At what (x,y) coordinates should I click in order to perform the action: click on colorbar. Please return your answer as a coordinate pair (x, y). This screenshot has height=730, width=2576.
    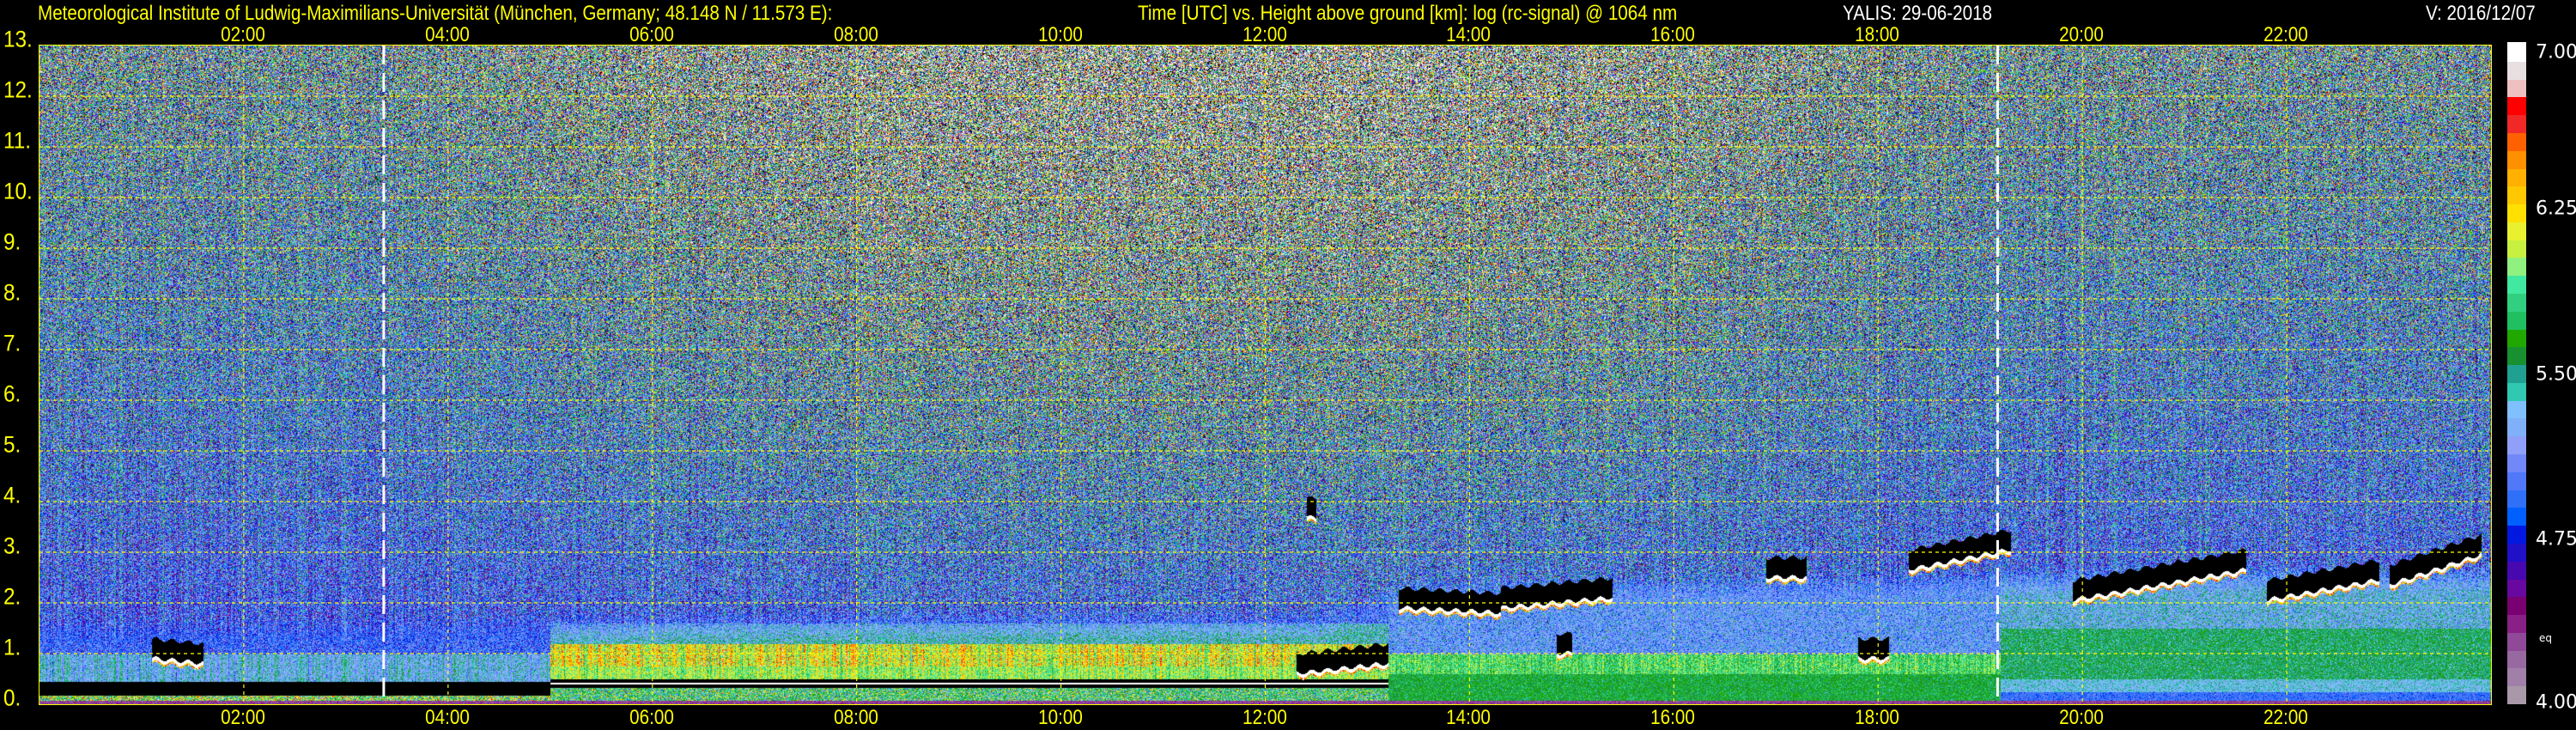
    Looking at the image, I should click on (2516, 373).